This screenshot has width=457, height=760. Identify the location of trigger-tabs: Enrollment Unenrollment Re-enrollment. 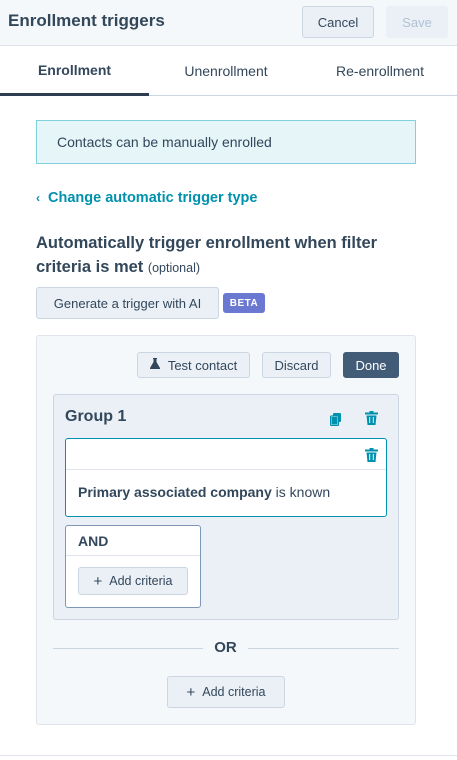
(228, 71).